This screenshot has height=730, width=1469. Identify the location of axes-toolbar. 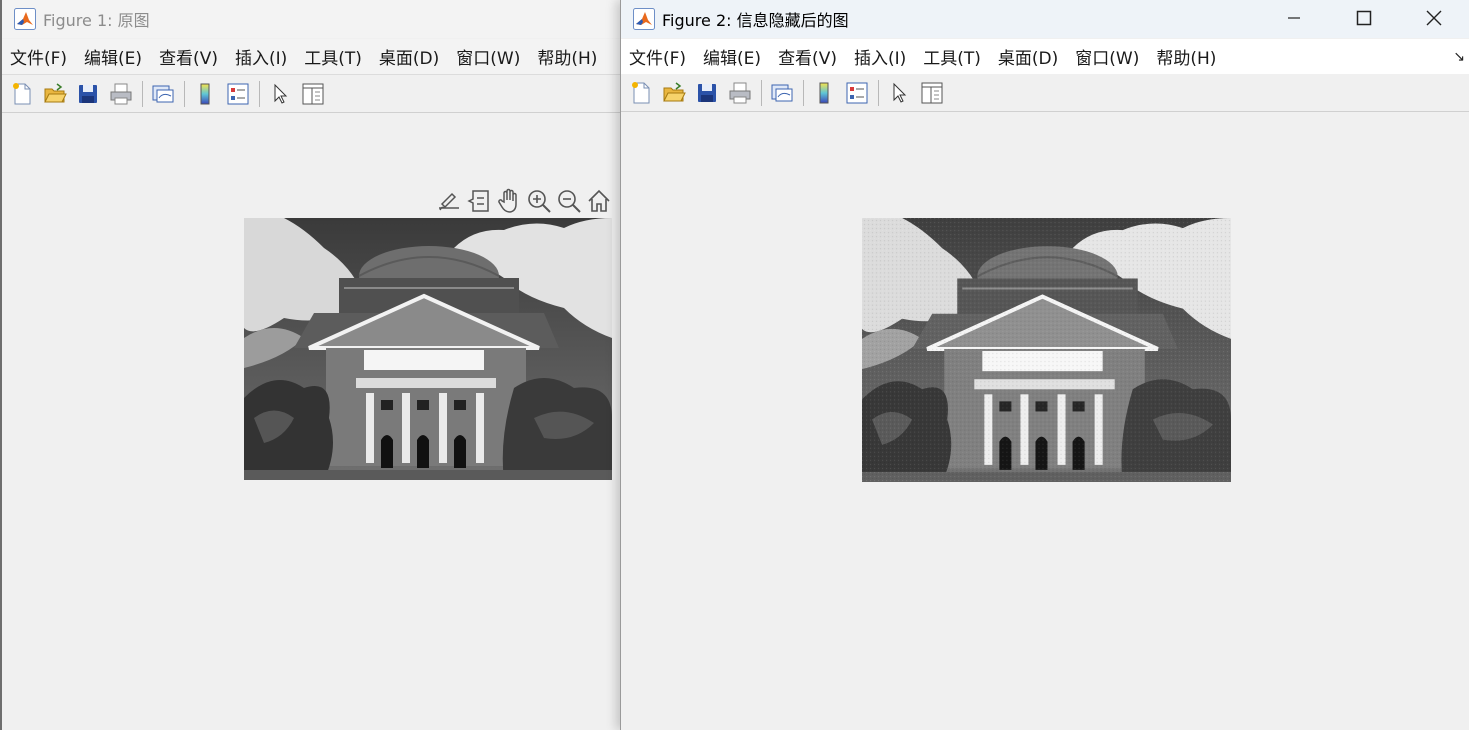
(524, 201).